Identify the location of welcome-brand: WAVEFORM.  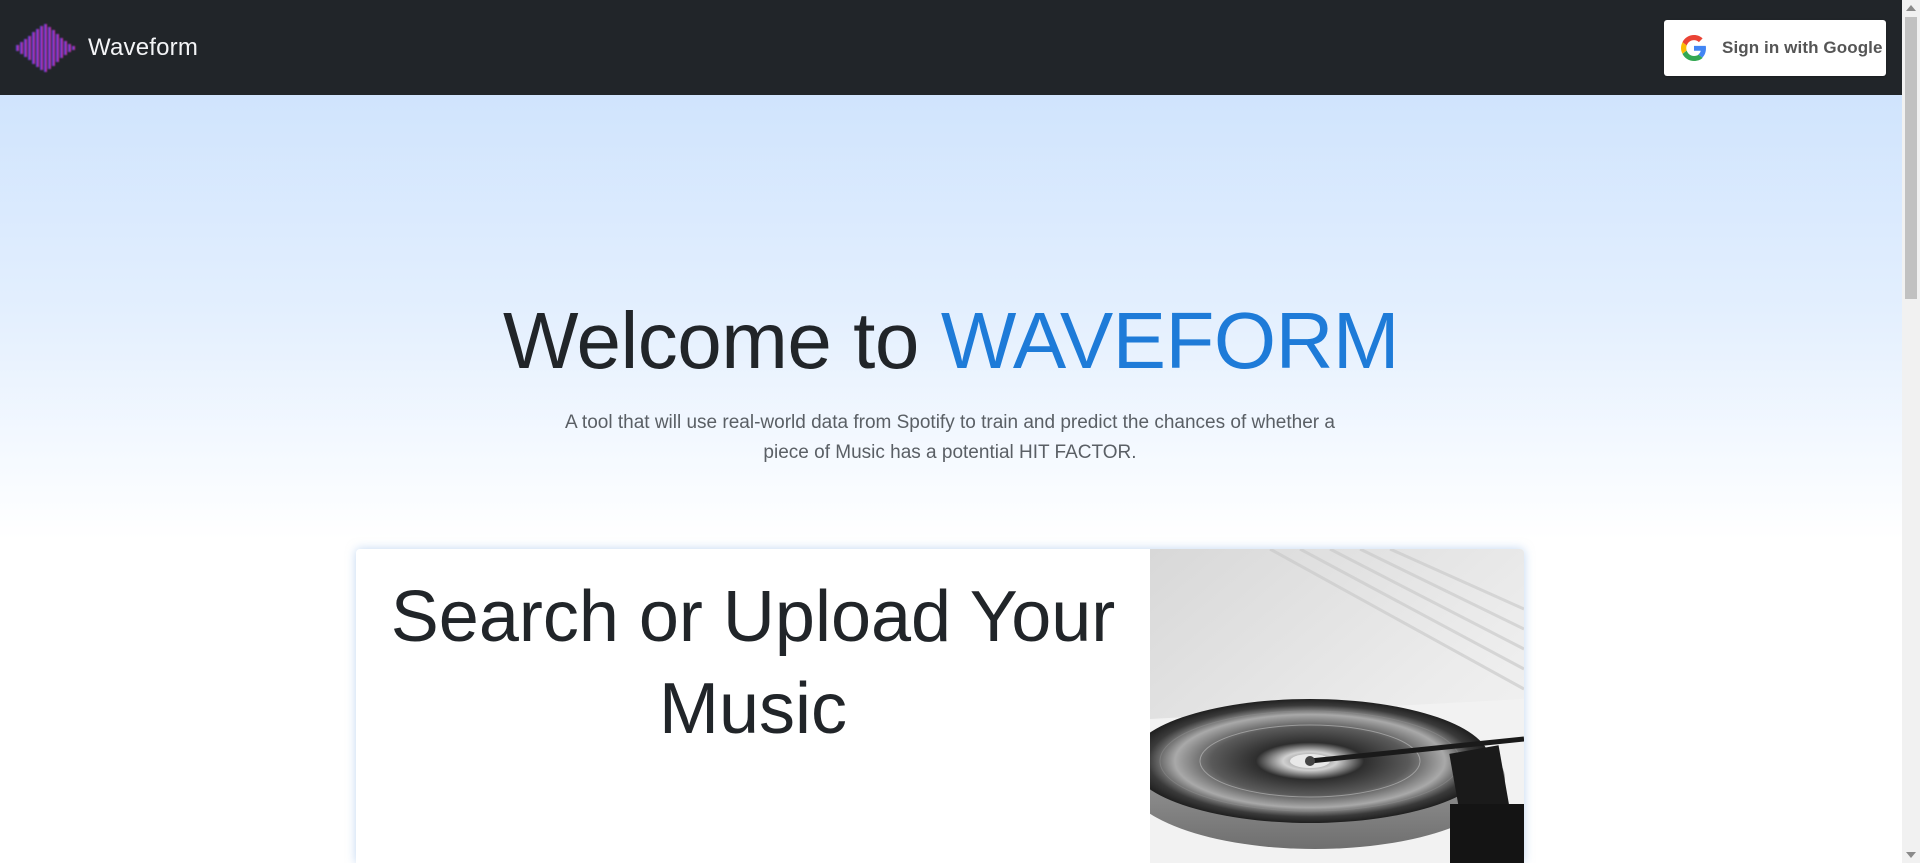
(1170, 340).